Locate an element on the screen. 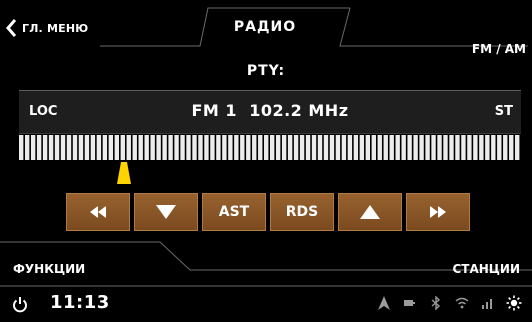 The width and height of the screenshot is (532, 322). control-row: AST RDS is located at coordinates (268, 212).